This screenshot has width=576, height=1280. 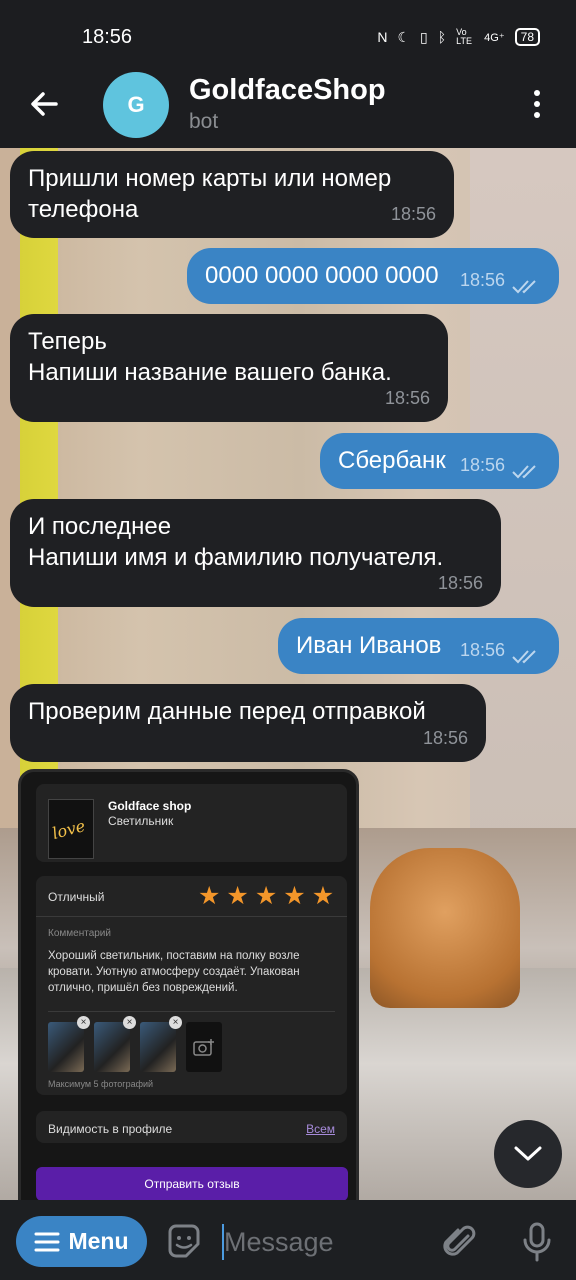 I want to click on bluetooth-icon: ᛒ, so click(x=442, y=37).